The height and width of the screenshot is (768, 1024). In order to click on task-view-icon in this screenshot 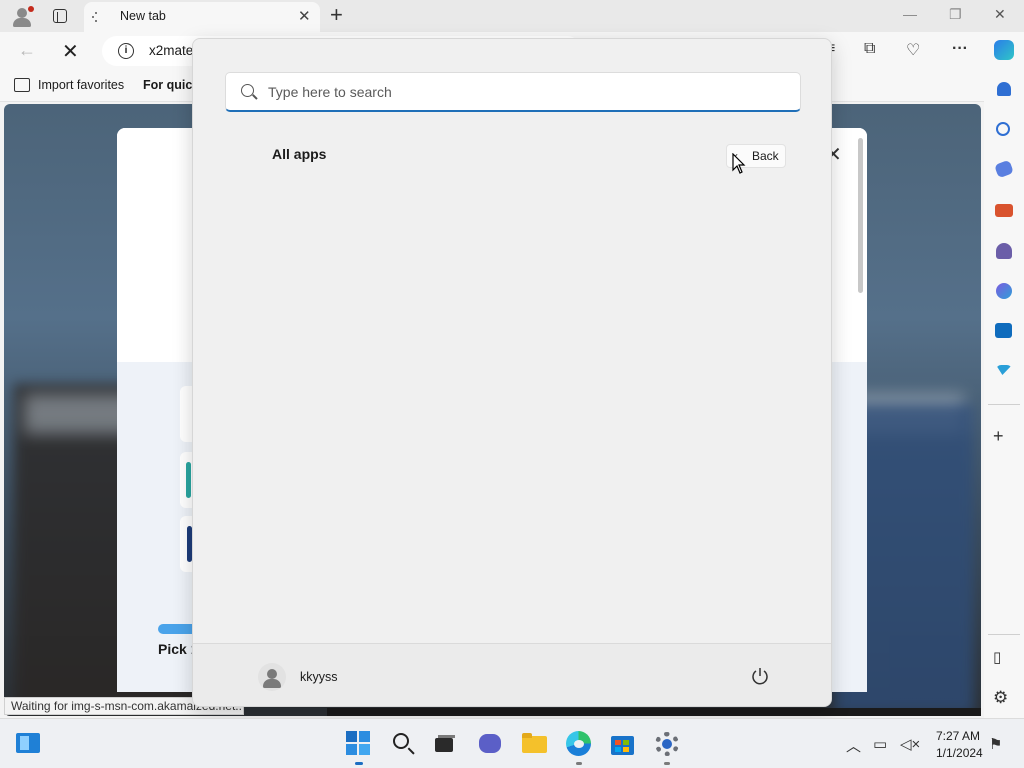, I will do `click(446, 744)`.